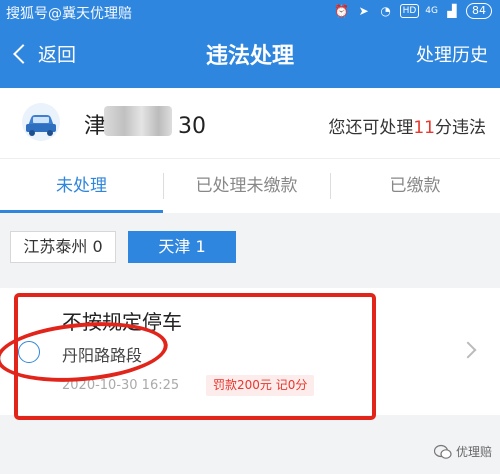 This screenshot has width=500, height=474. Describe the element at coordinates (260, 385) in the screenshot. I see `fine-badge: 罚款200元 记0分` at that location.